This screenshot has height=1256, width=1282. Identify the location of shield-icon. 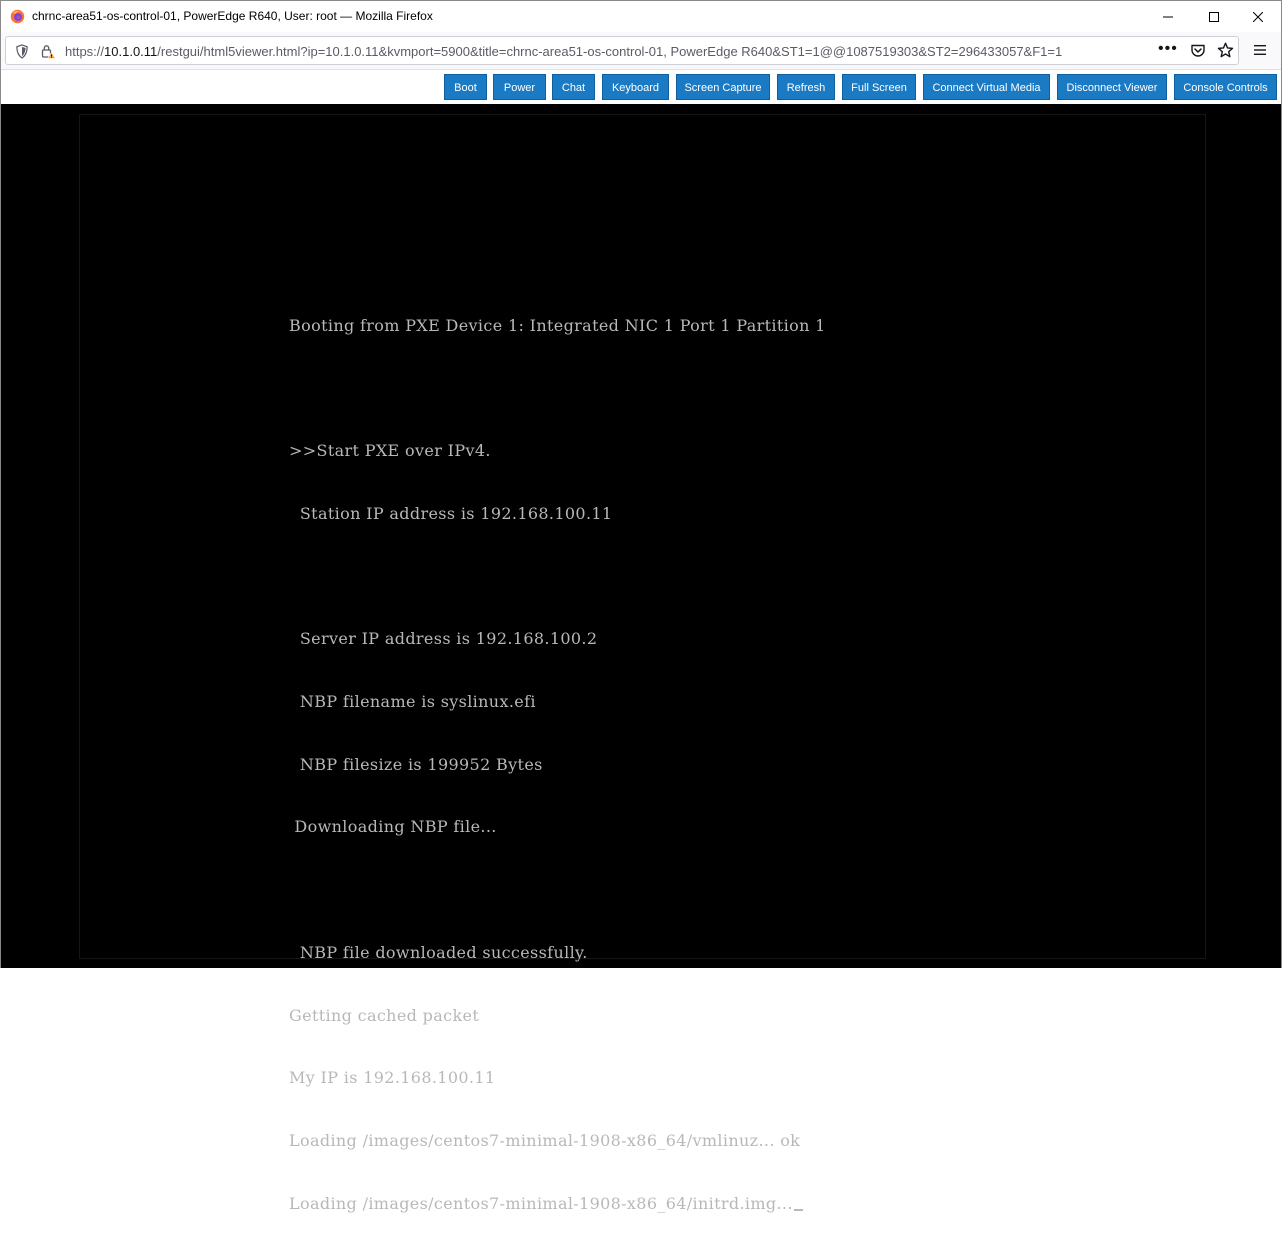
(22, 51).